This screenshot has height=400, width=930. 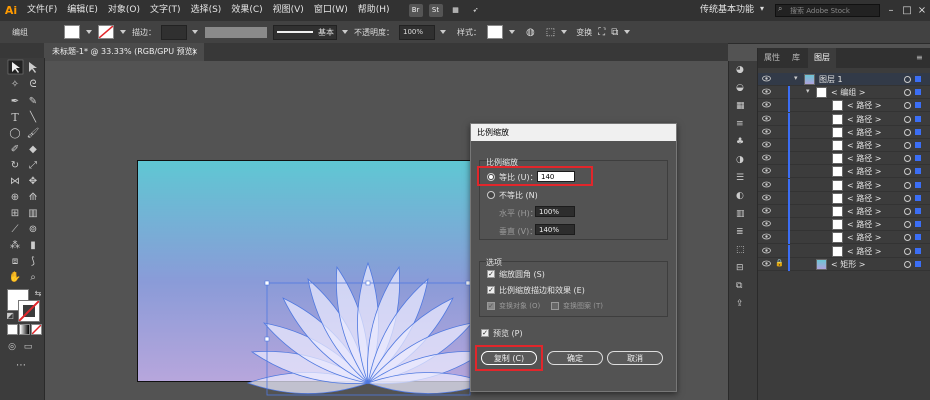 I want to click on fill-dropdown-icon, so click(x=89, y=32).